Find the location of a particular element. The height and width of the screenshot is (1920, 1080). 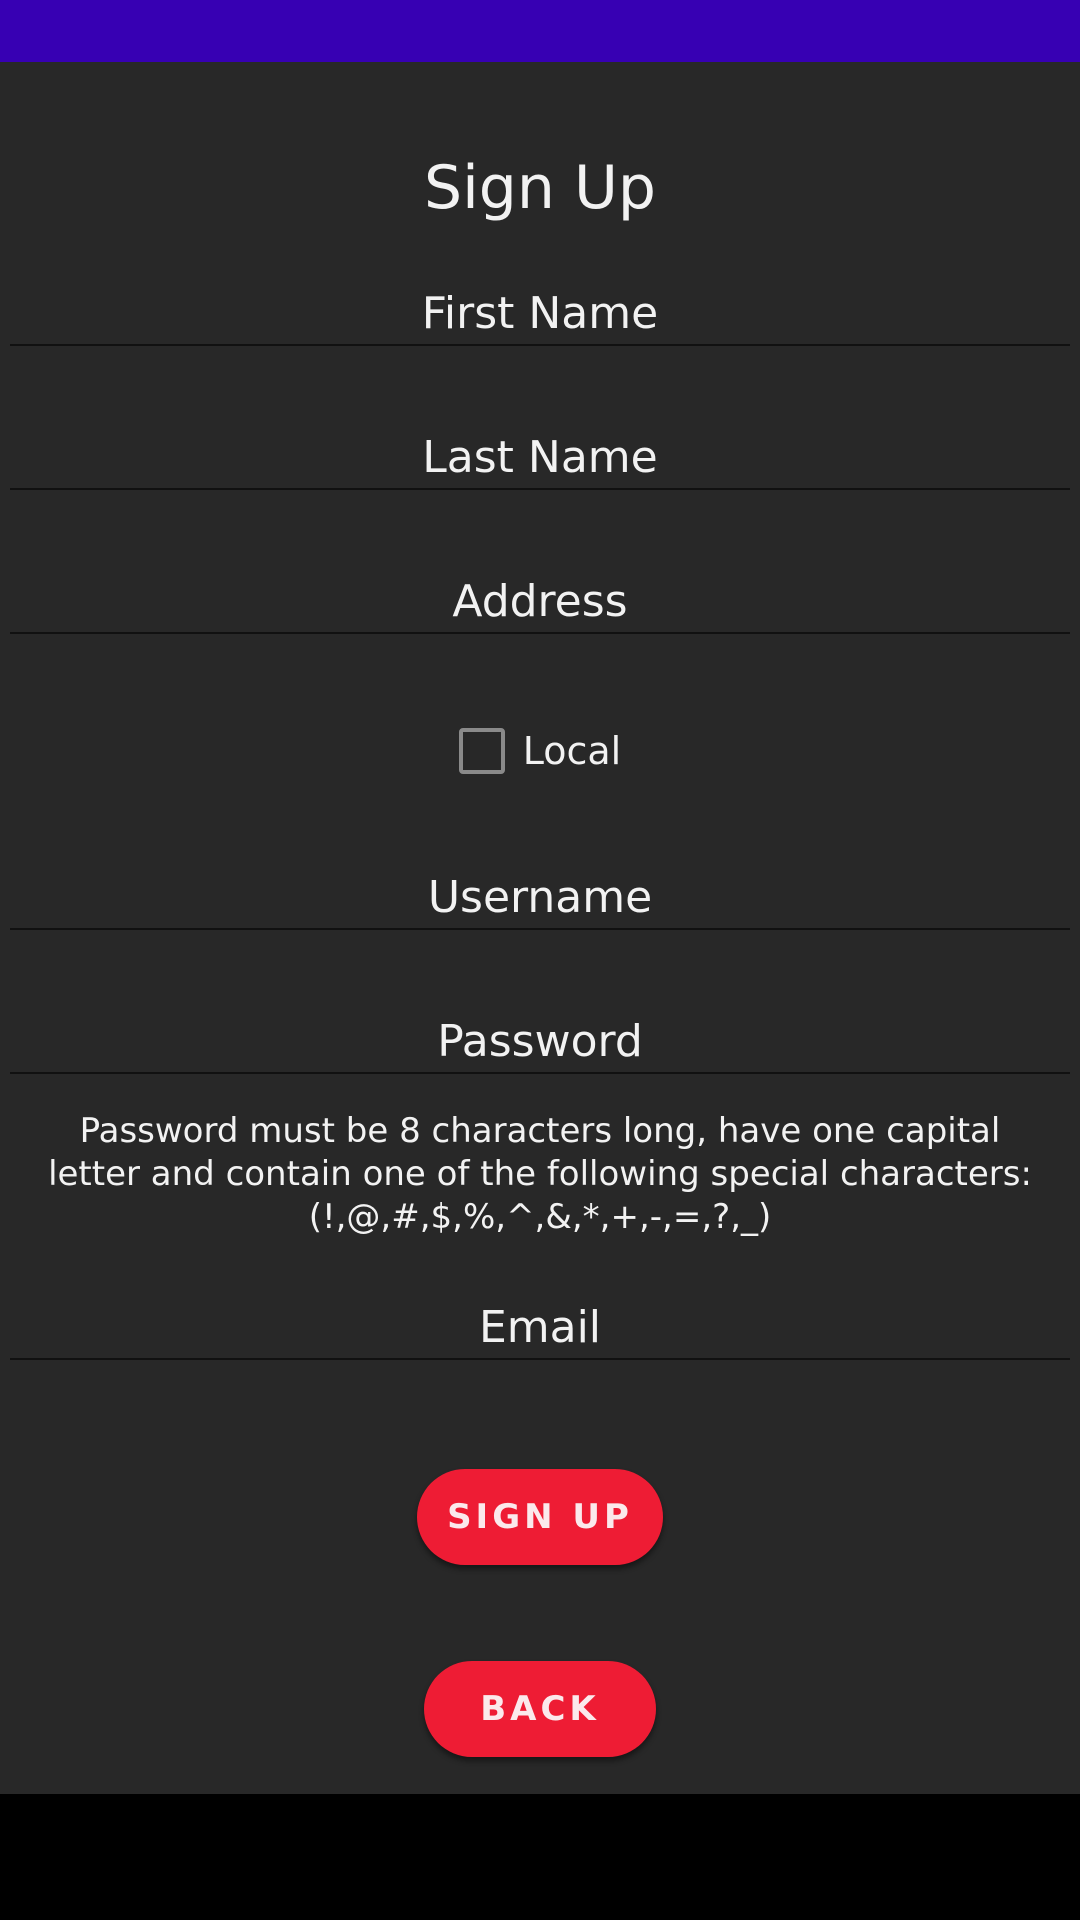

address-input is located at coordinates (540, 602).